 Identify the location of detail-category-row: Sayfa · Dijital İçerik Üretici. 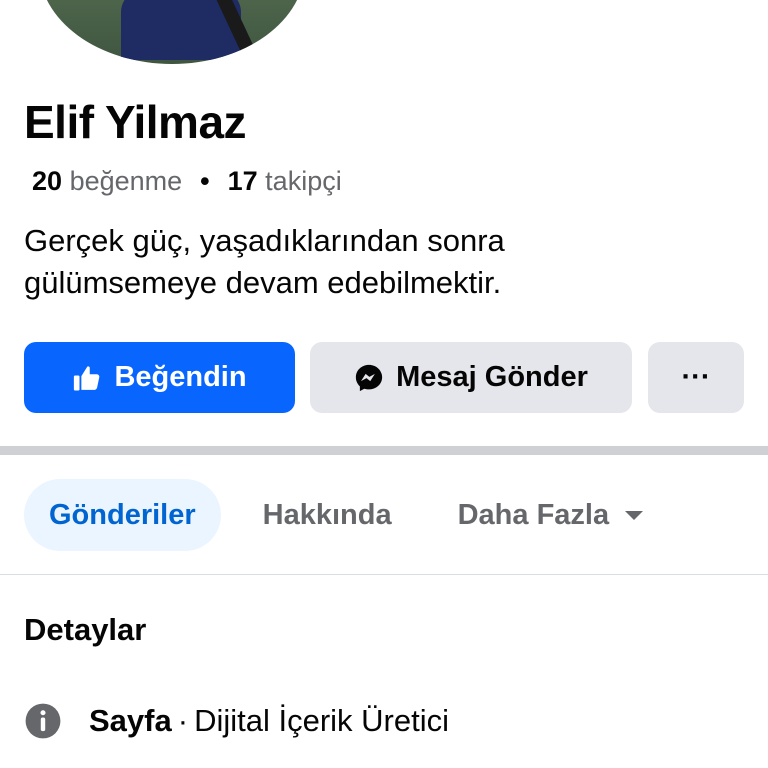
(236, 721).